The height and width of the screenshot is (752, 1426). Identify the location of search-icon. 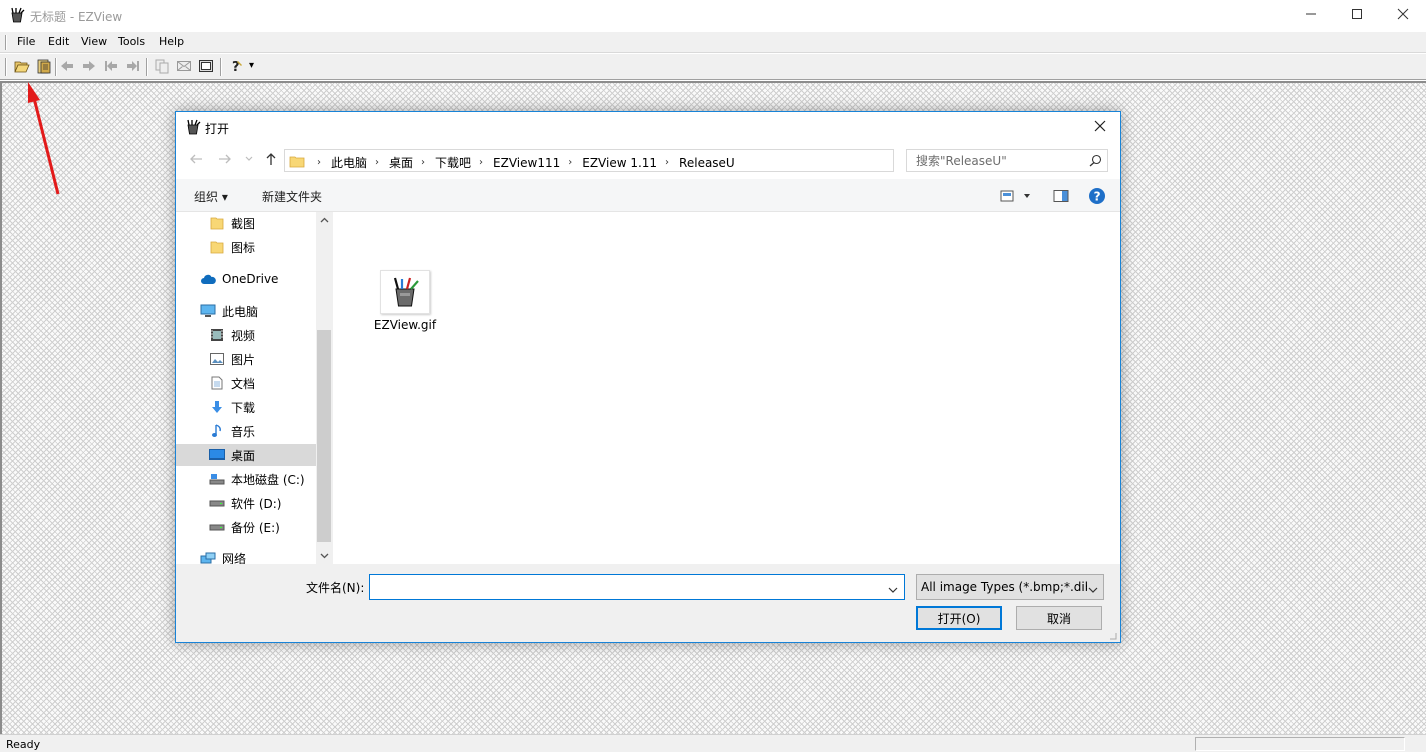
(1095, 162).